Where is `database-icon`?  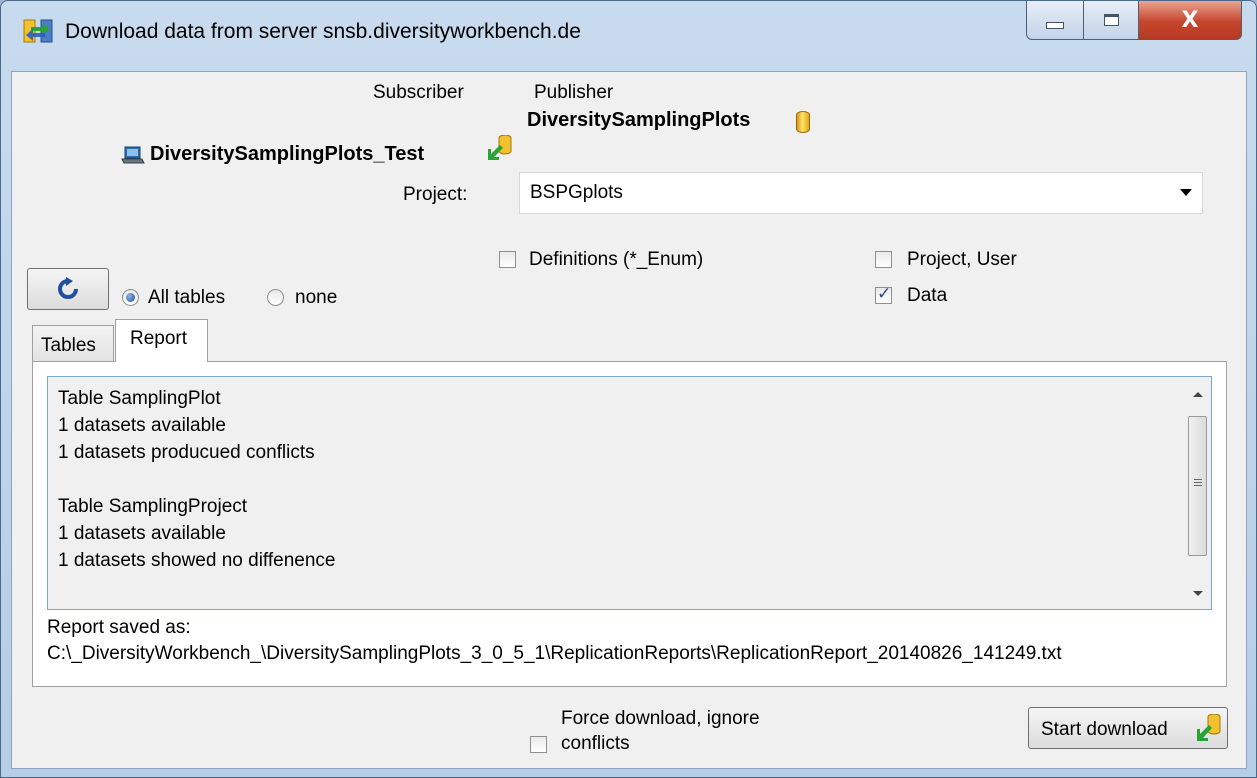 database-icon is located at coordinates (803, 122).